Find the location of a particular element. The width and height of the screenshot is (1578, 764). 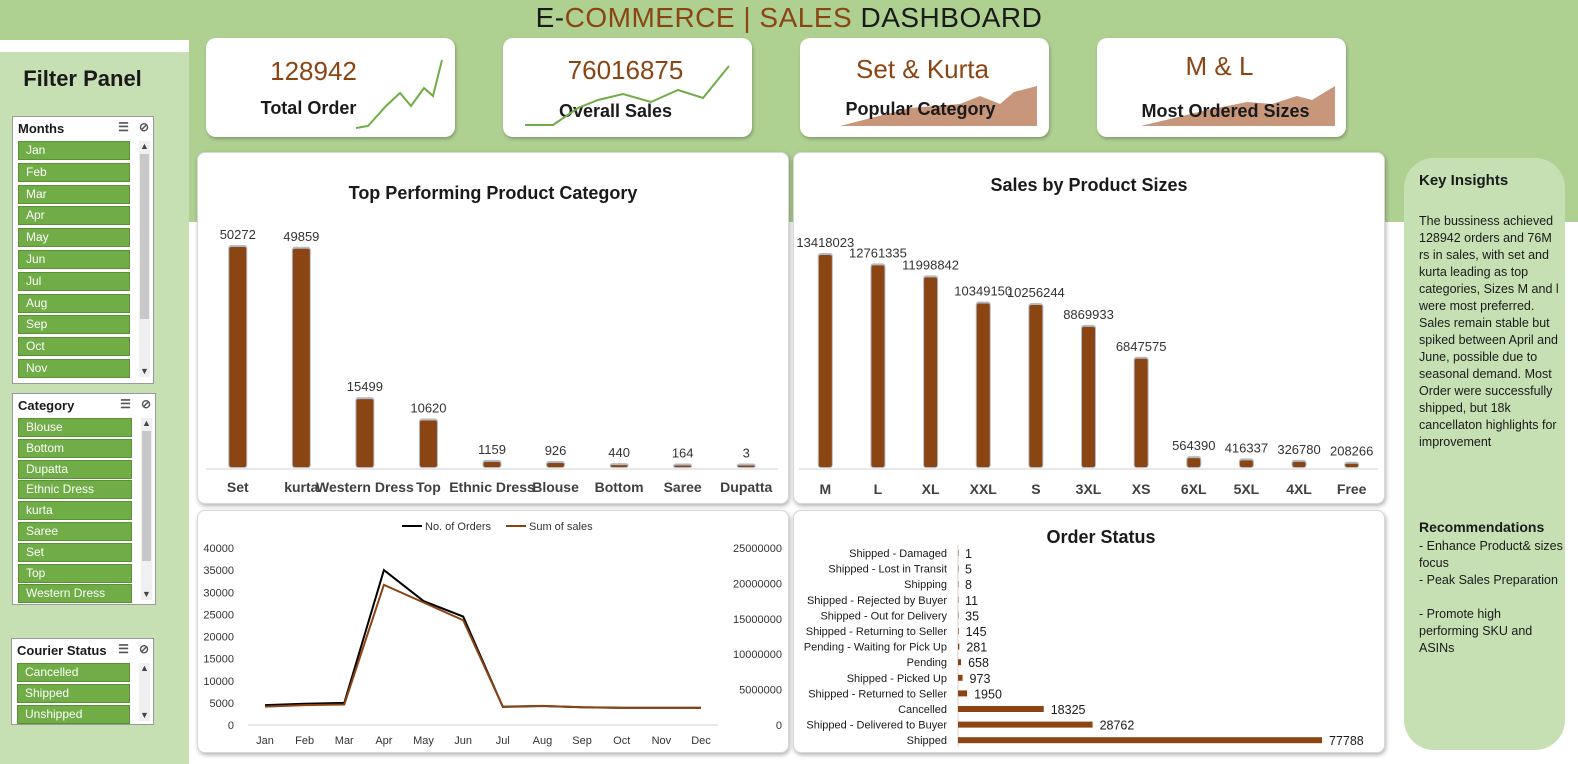

x-tick: Feb is located at coordinates (304, 741).